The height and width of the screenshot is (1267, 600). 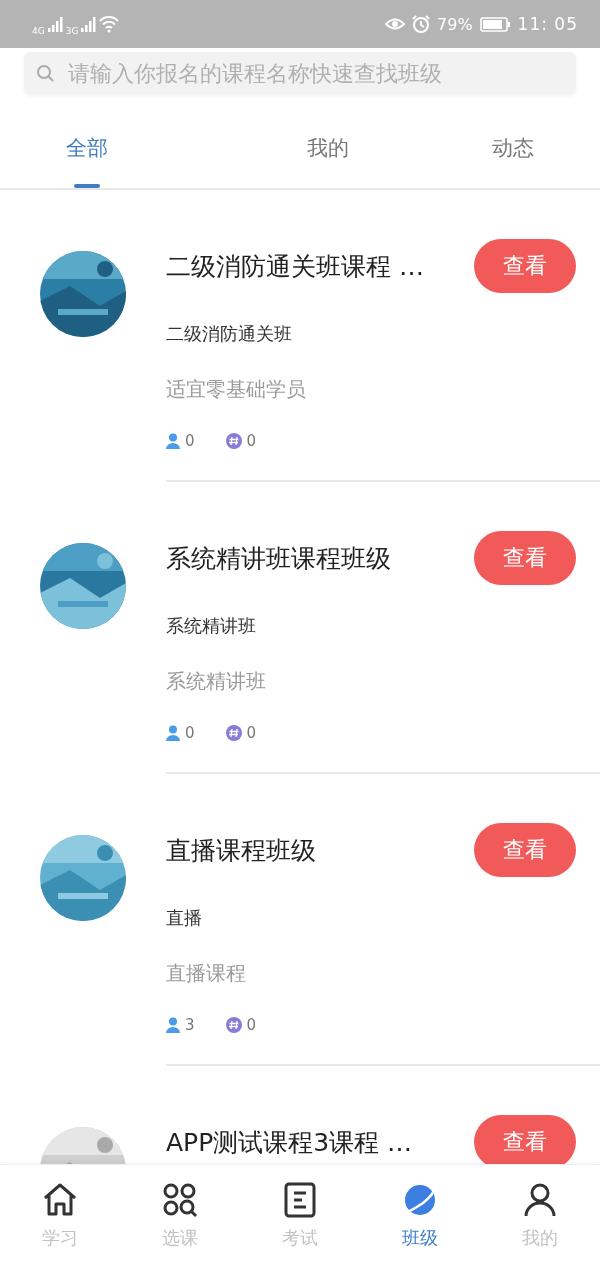 I want to click on class-description: 适宜零基础学员, so click(x=236, y=389).